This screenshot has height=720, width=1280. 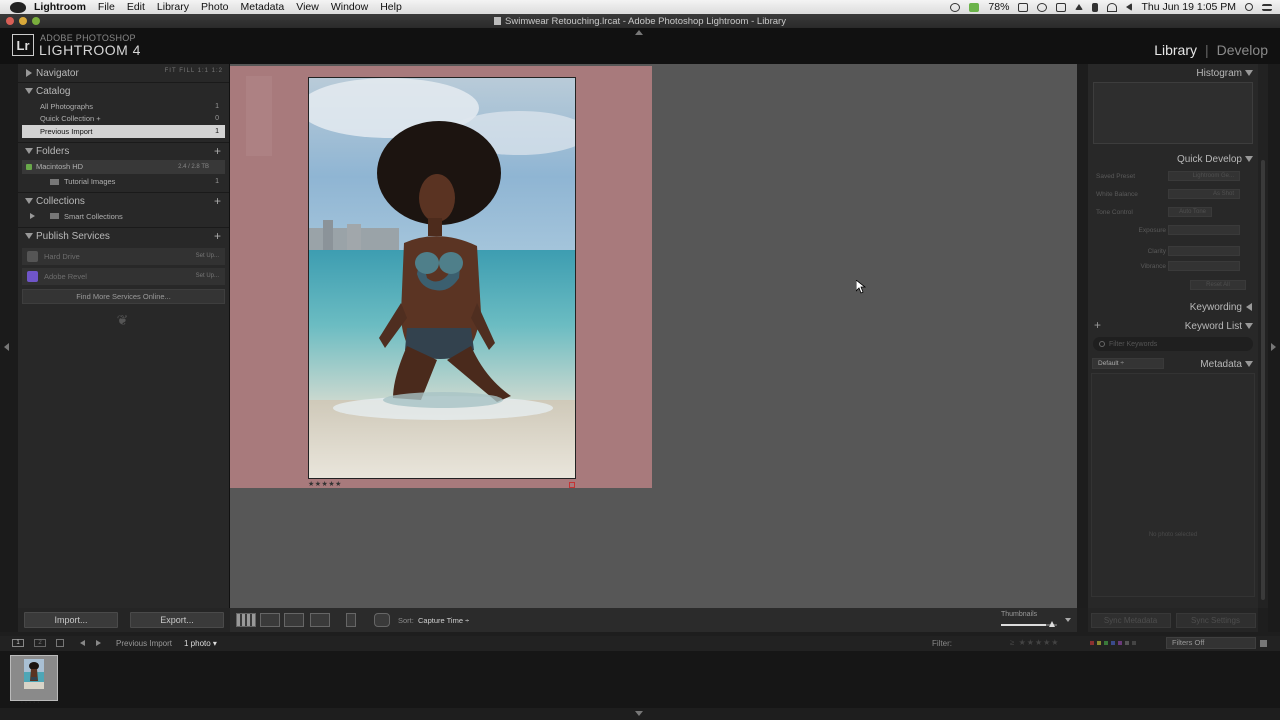 I want to click on histogram-header: Histogram, so click(x=1173, y=73).